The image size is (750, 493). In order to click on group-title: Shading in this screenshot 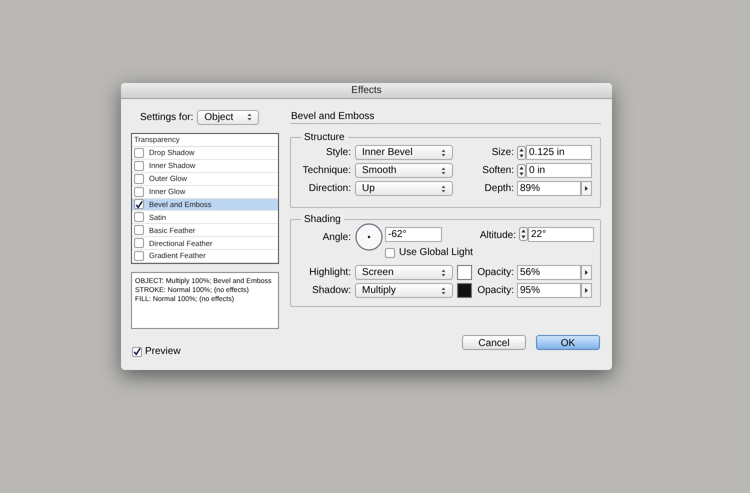, I will do `click(322, 220)`.